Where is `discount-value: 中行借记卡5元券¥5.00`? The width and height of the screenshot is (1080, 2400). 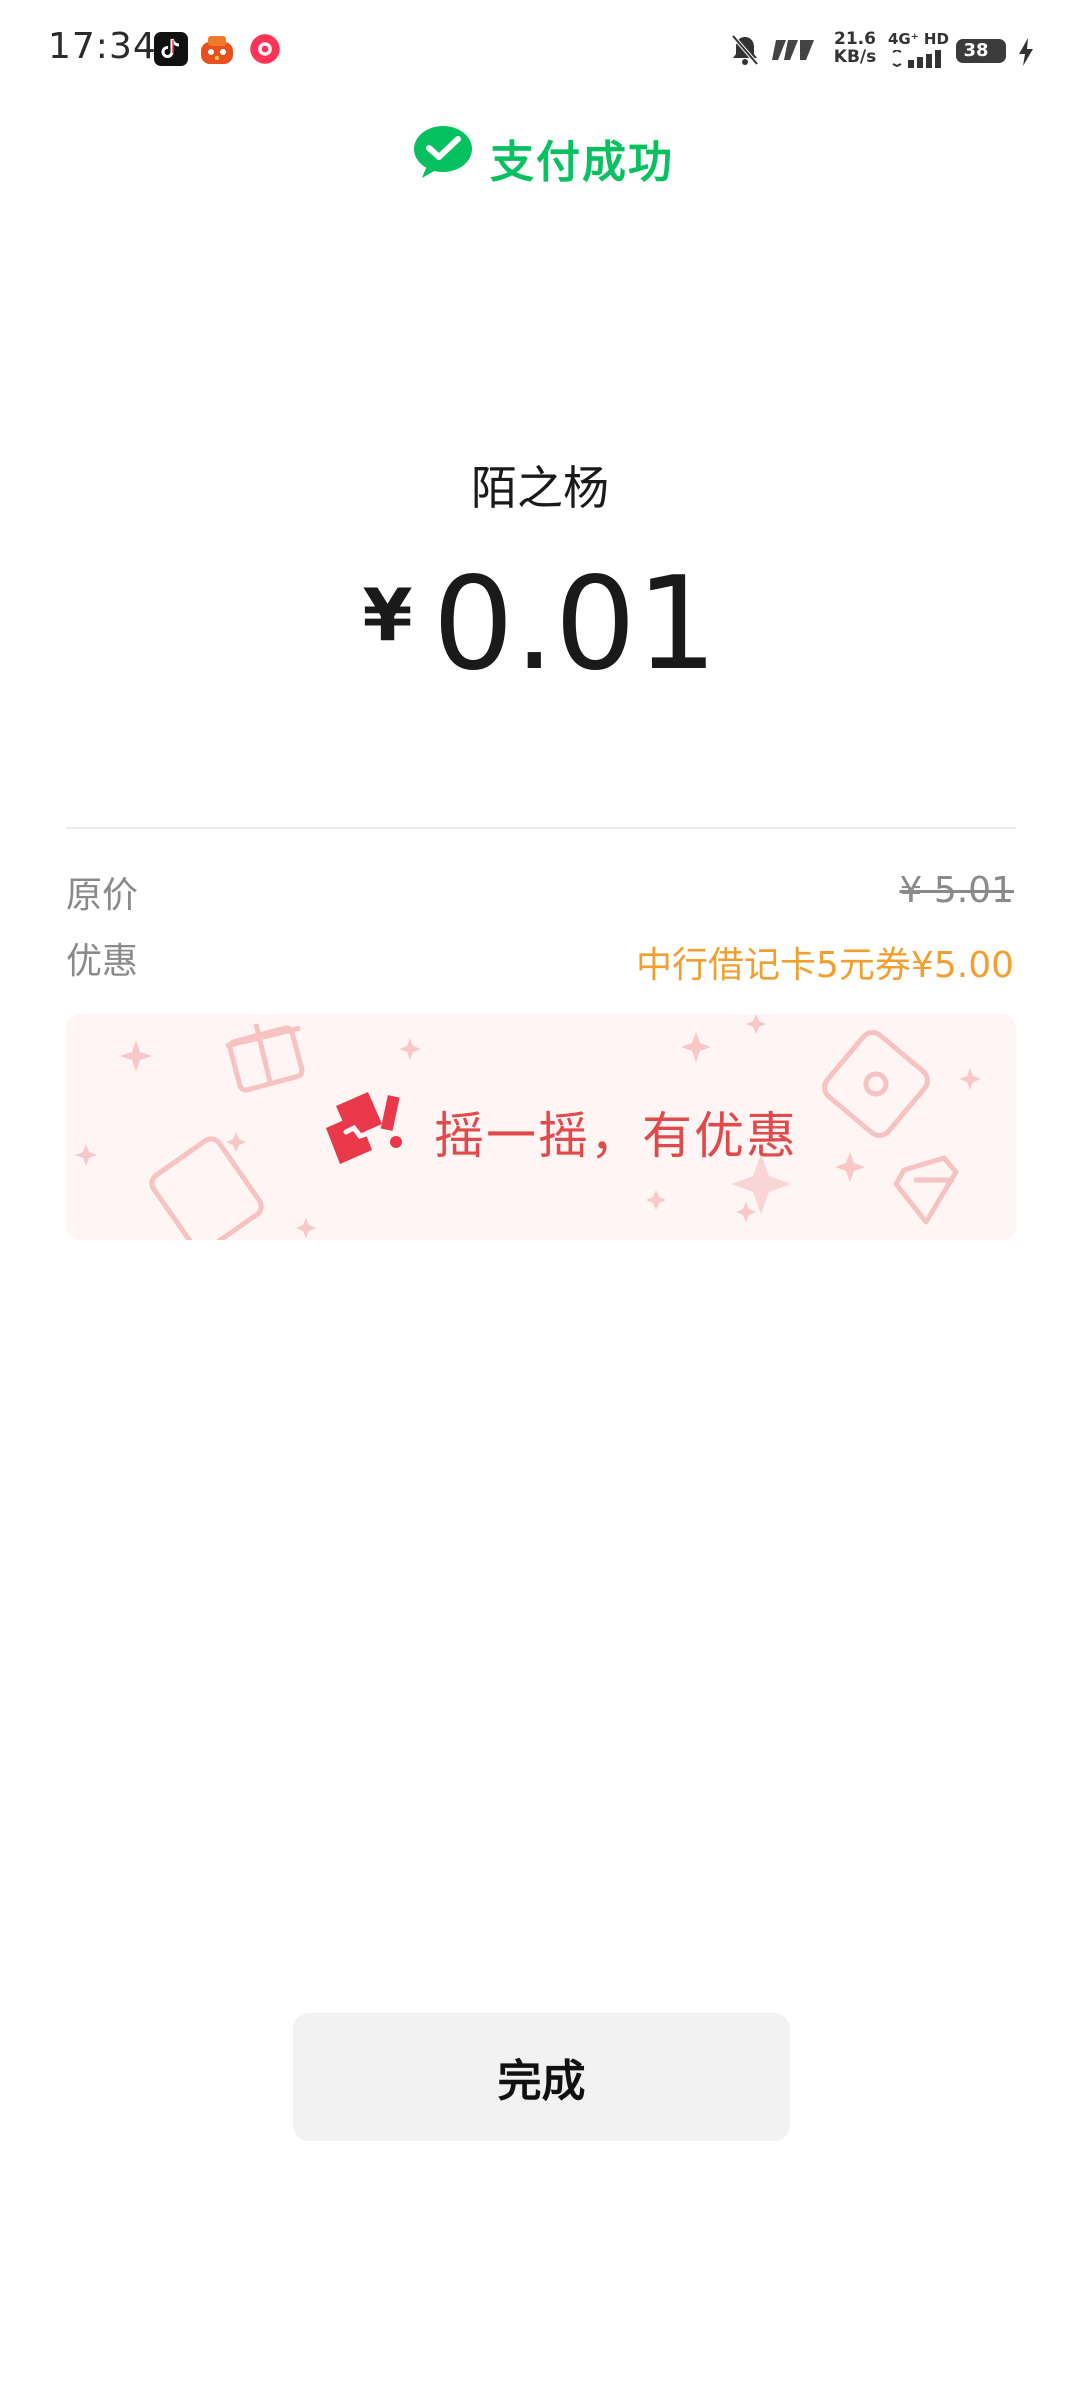 discount-value: 中行借记卡5元券¥5.00 is located at coordinates (825, 965).